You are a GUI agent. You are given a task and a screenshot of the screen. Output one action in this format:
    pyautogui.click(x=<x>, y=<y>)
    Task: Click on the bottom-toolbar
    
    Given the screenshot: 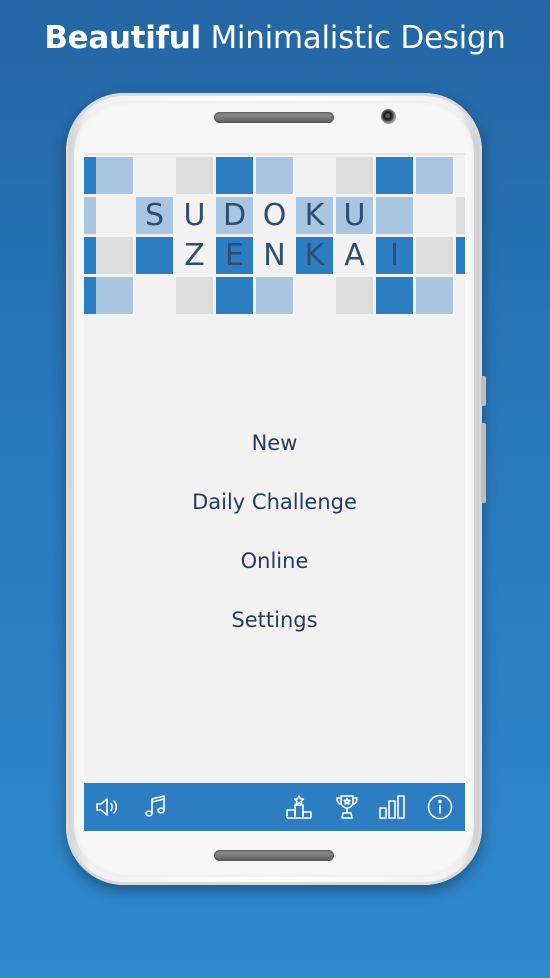 What is the action you would take?
    pyautogui.click(x=274, y=807)
    